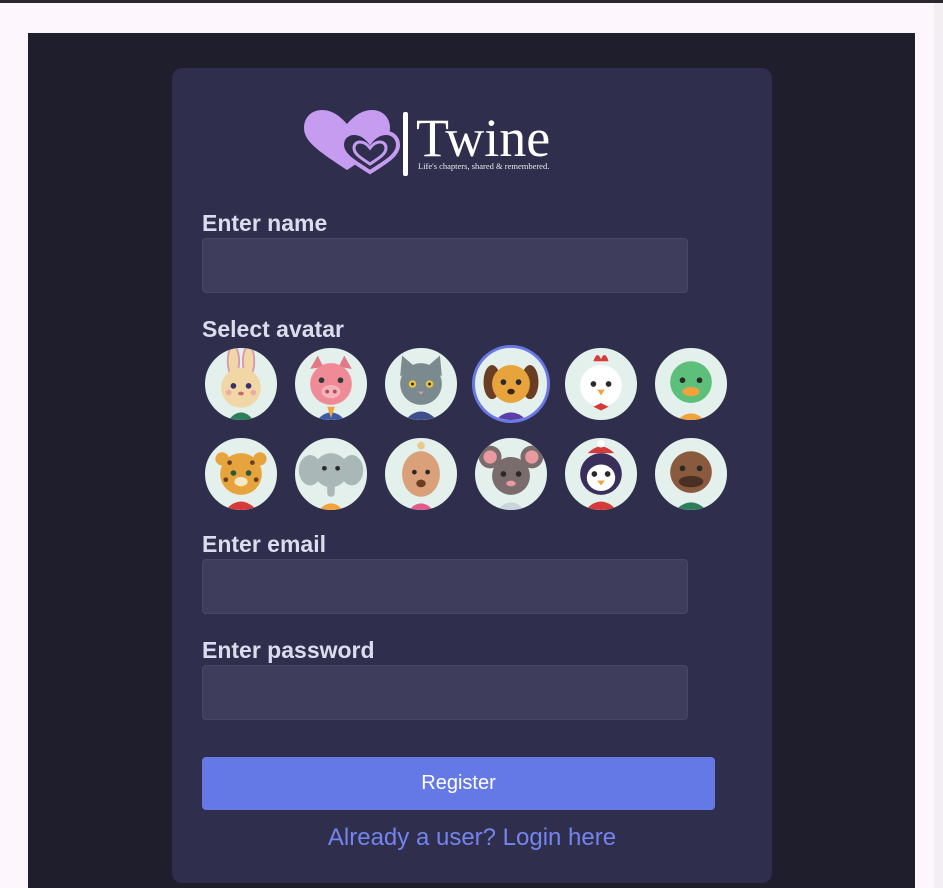 This screenshot has height=888, width=943. I want to click on window-top-border, so click(471, 1).